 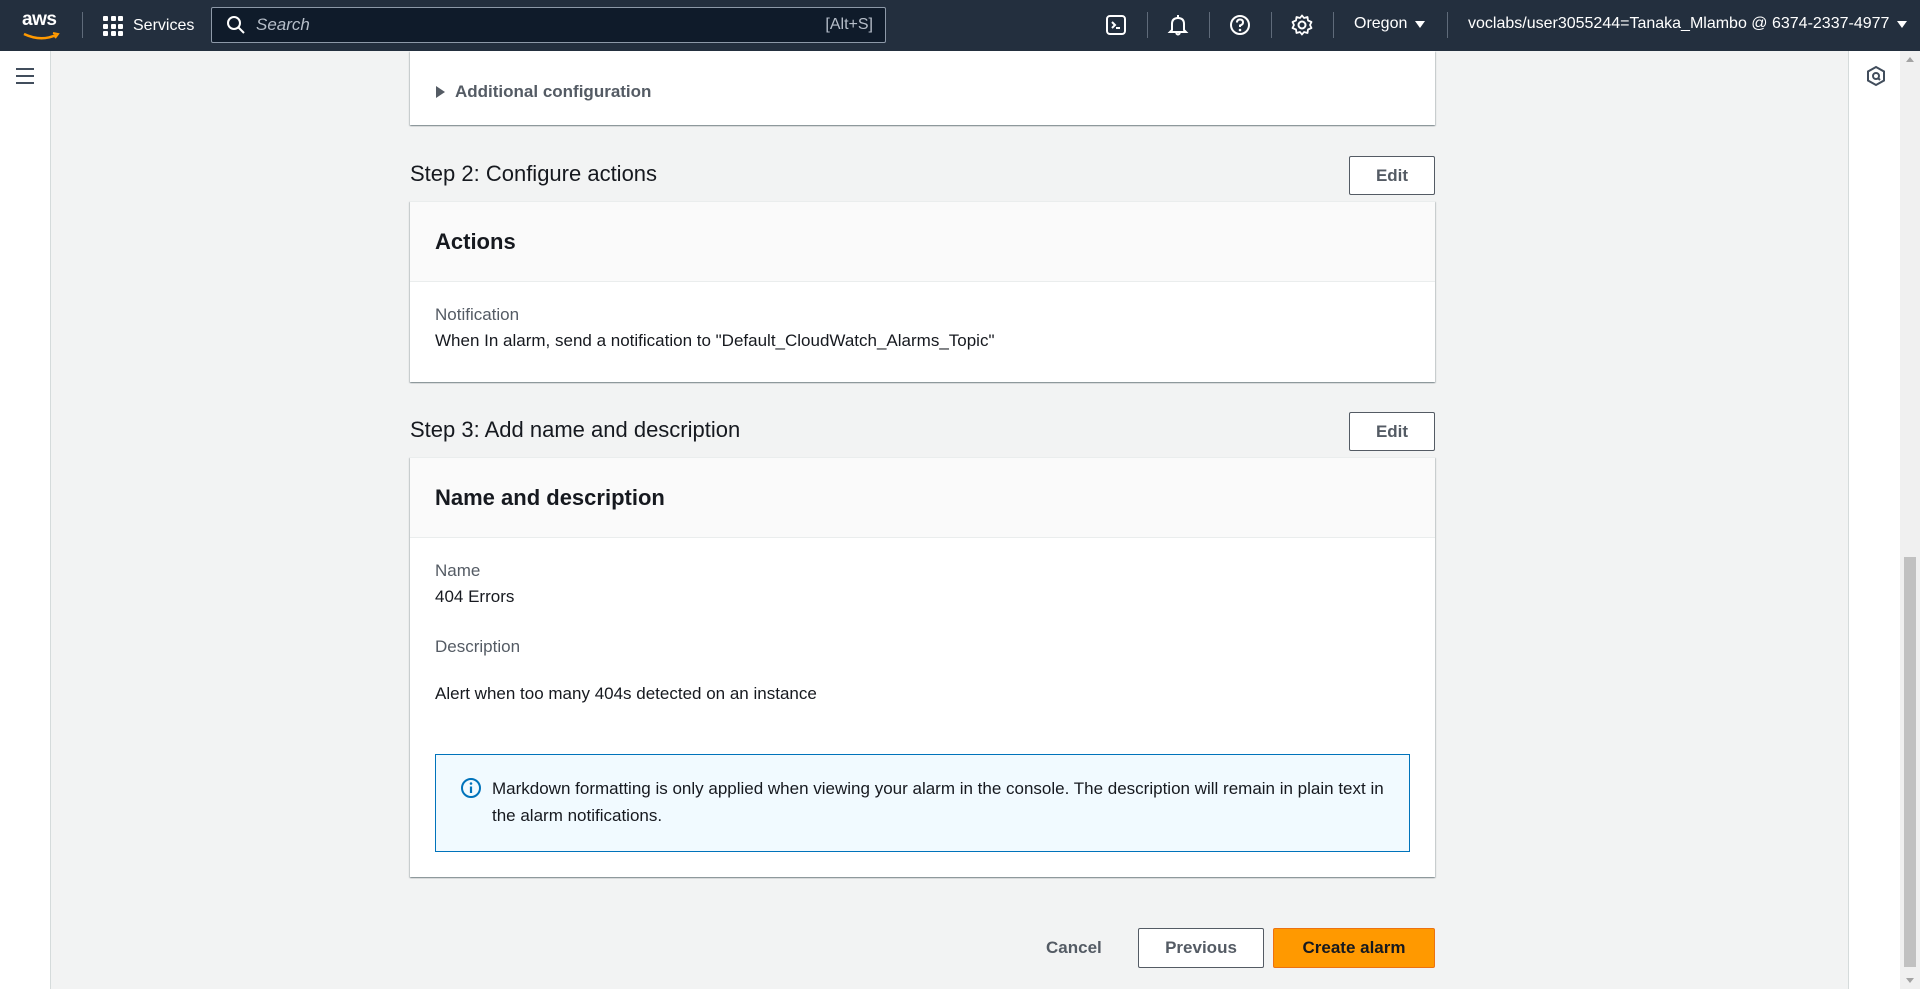 I want to click on scroll-up-arrow-icon, so click(x=1910, y=59).